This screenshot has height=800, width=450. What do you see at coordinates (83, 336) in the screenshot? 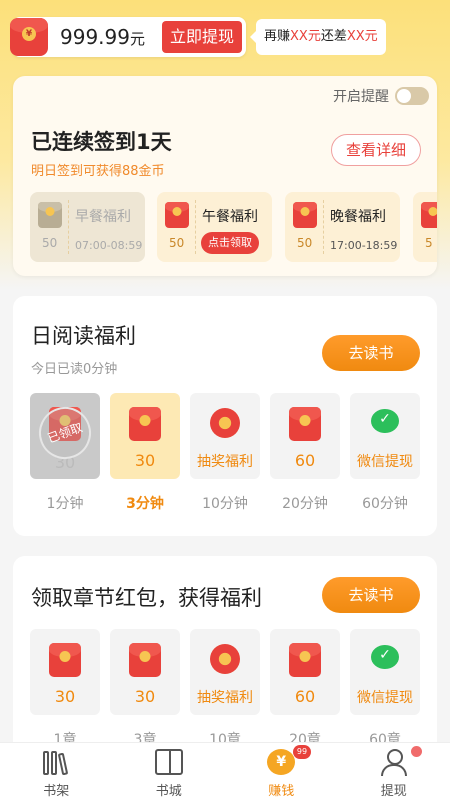
I see `section-title: 日阅读福利` at bounding box center [83, 336].